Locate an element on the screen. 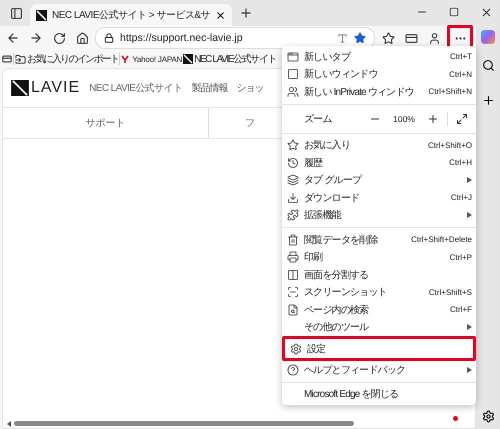 The image size is (500, 429). trash-icon is located at coordinates (293, 240).